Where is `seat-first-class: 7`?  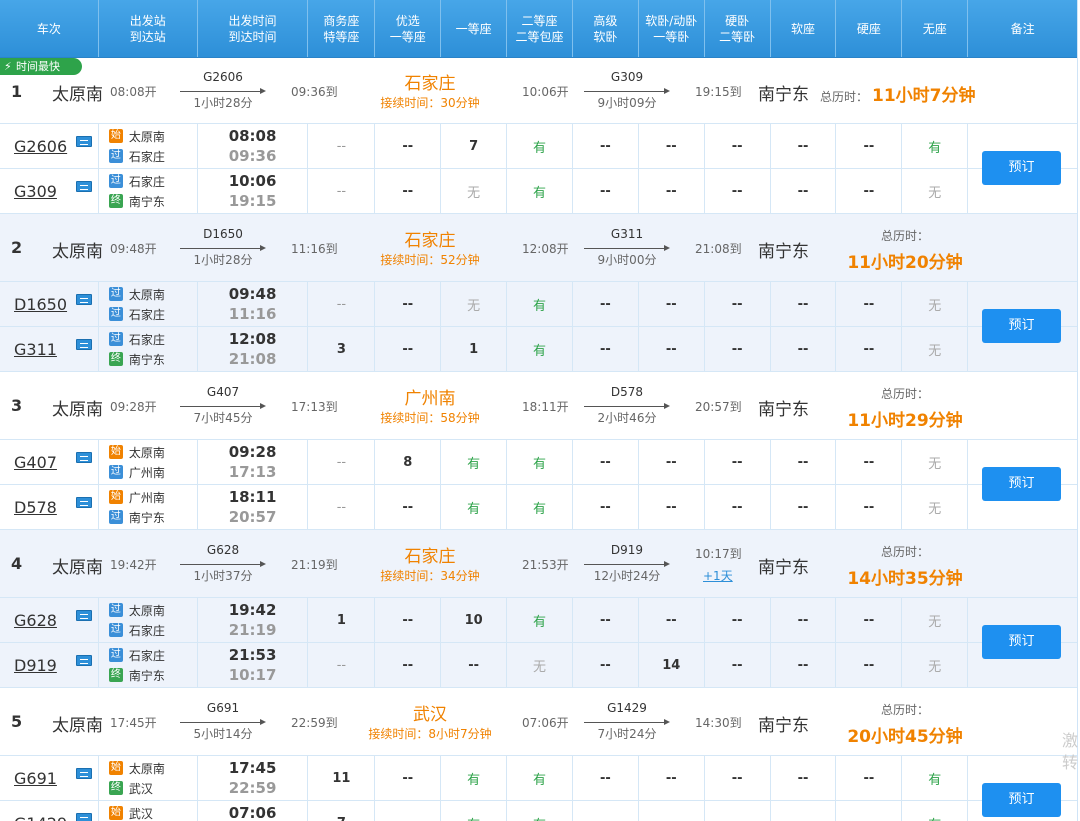 seat-first-class: 7 is located at coordinates (474, 146).